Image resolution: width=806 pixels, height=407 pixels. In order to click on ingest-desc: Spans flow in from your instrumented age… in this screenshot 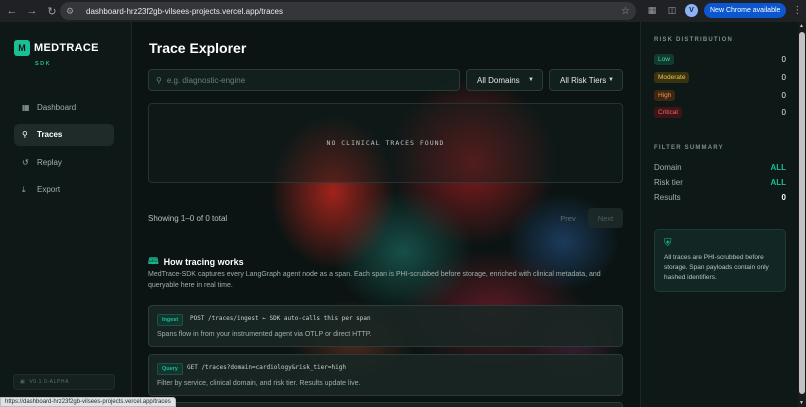, I will do `click(264, 334)`.